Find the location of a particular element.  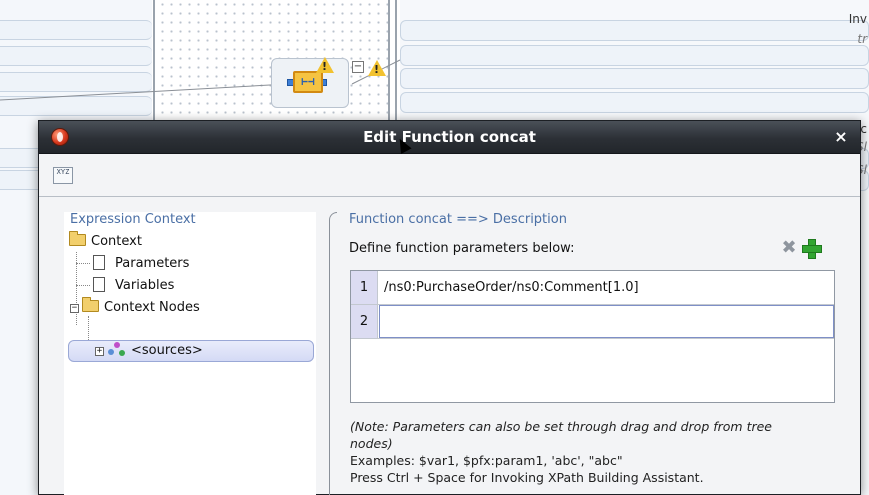

tree-node-parameters: Parameters is located at coordinates (141, 264).